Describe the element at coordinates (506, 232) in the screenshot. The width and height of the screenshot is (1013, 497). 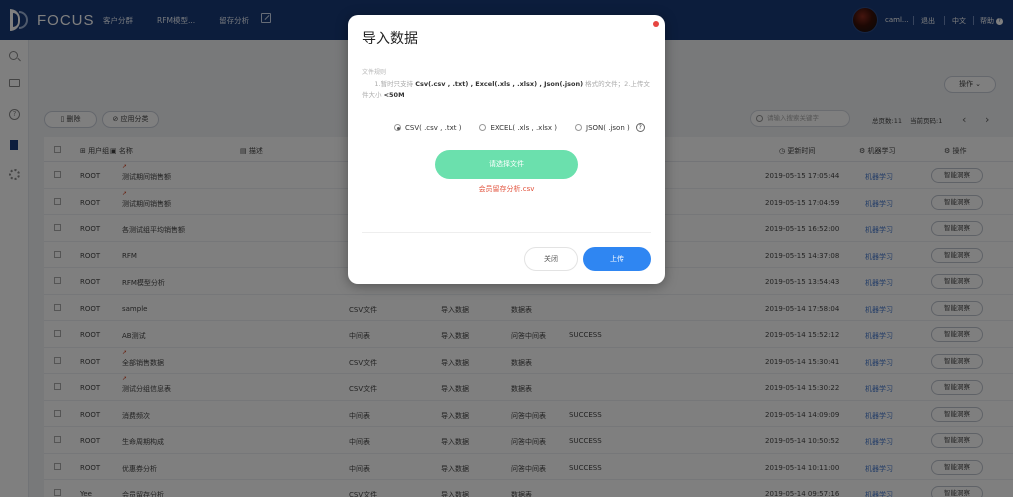
I see `dialog-divider` at that location.